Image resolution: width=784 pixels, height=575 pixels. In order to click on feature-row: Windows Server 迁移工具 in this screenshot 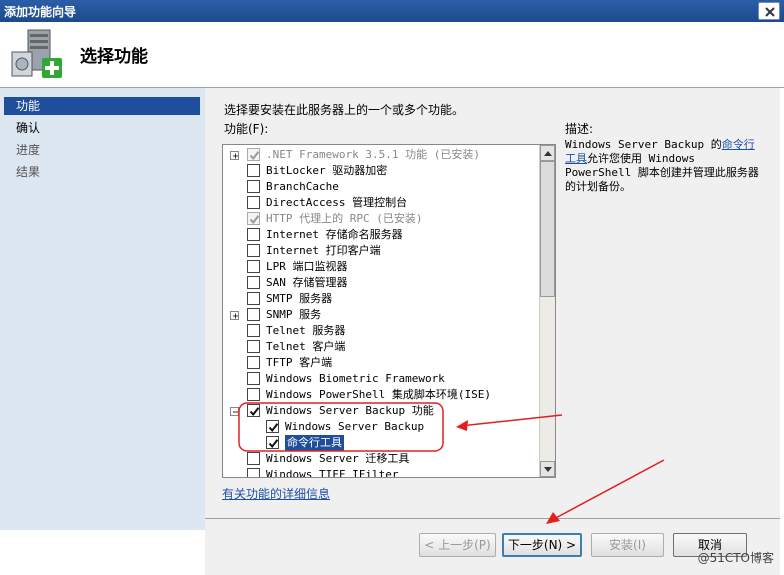, I will do `click(382, 459)`.